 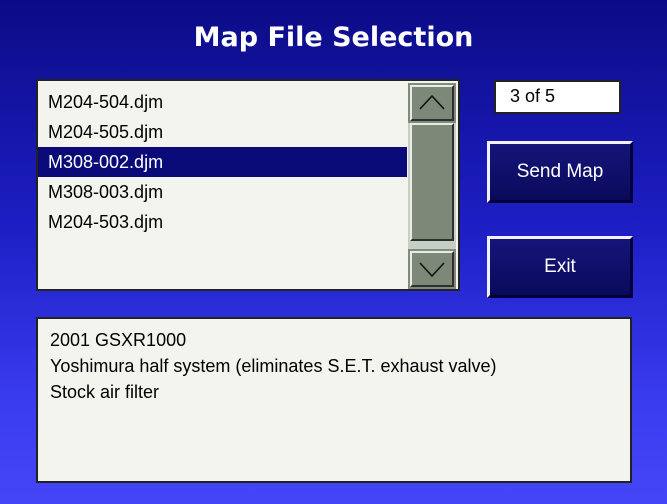 I want to click on scroll-up-button, so click(x=432, y=103).